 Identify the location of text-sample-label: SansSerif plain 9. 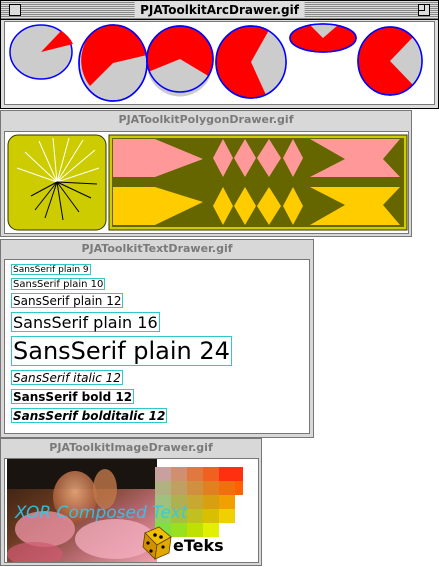
(51, 270).